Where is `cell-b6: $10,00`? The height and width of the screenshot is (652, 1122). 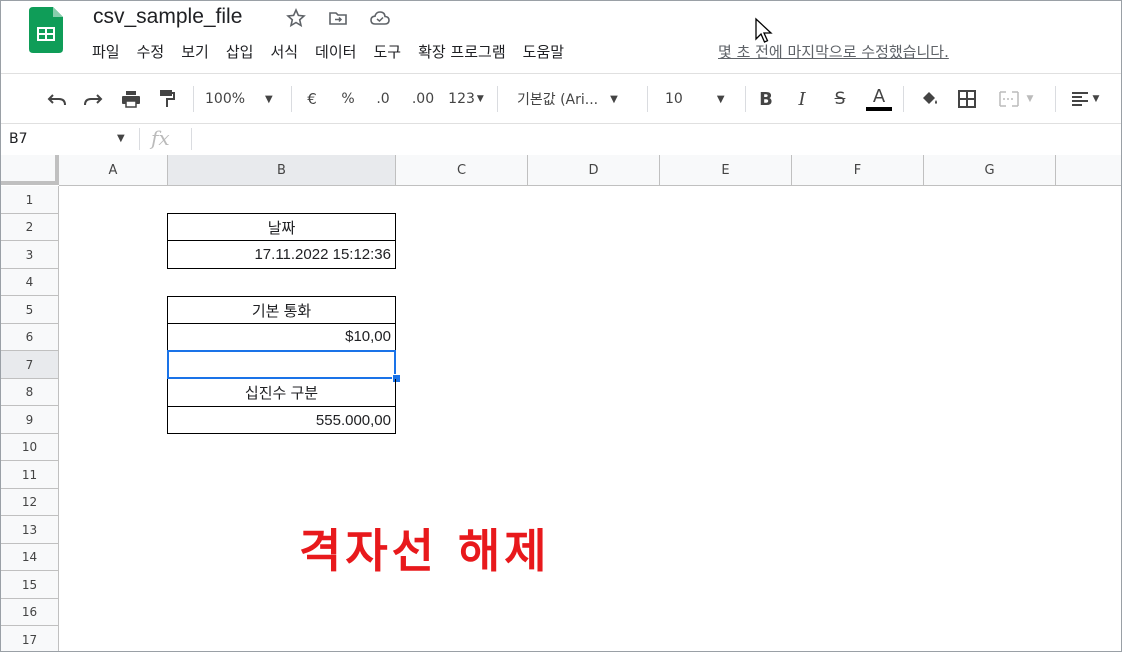
cell-b6: $10,00 is located at coordinates (281, 337).